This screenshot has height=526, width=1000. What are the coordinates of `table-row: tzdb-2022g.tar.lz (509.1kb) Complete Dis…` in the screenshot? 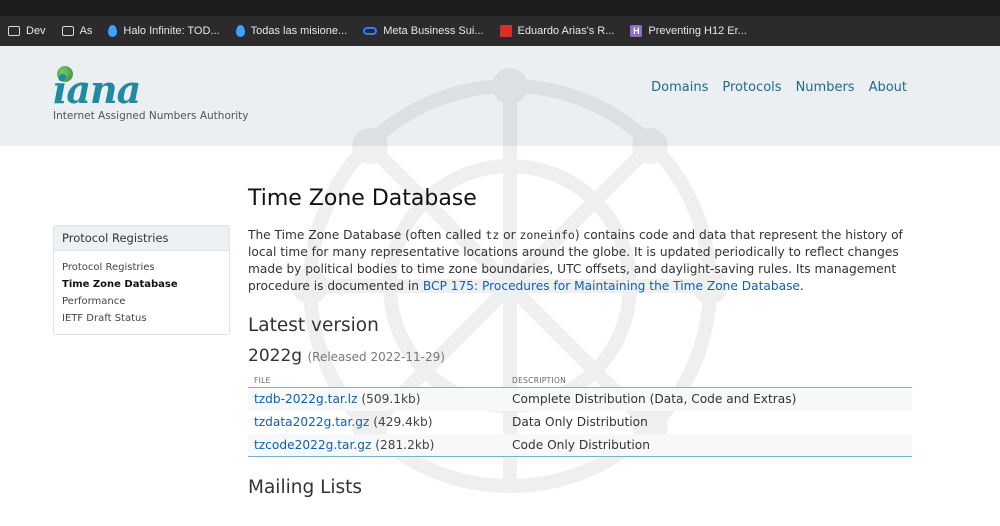 It's located at (580, 399).